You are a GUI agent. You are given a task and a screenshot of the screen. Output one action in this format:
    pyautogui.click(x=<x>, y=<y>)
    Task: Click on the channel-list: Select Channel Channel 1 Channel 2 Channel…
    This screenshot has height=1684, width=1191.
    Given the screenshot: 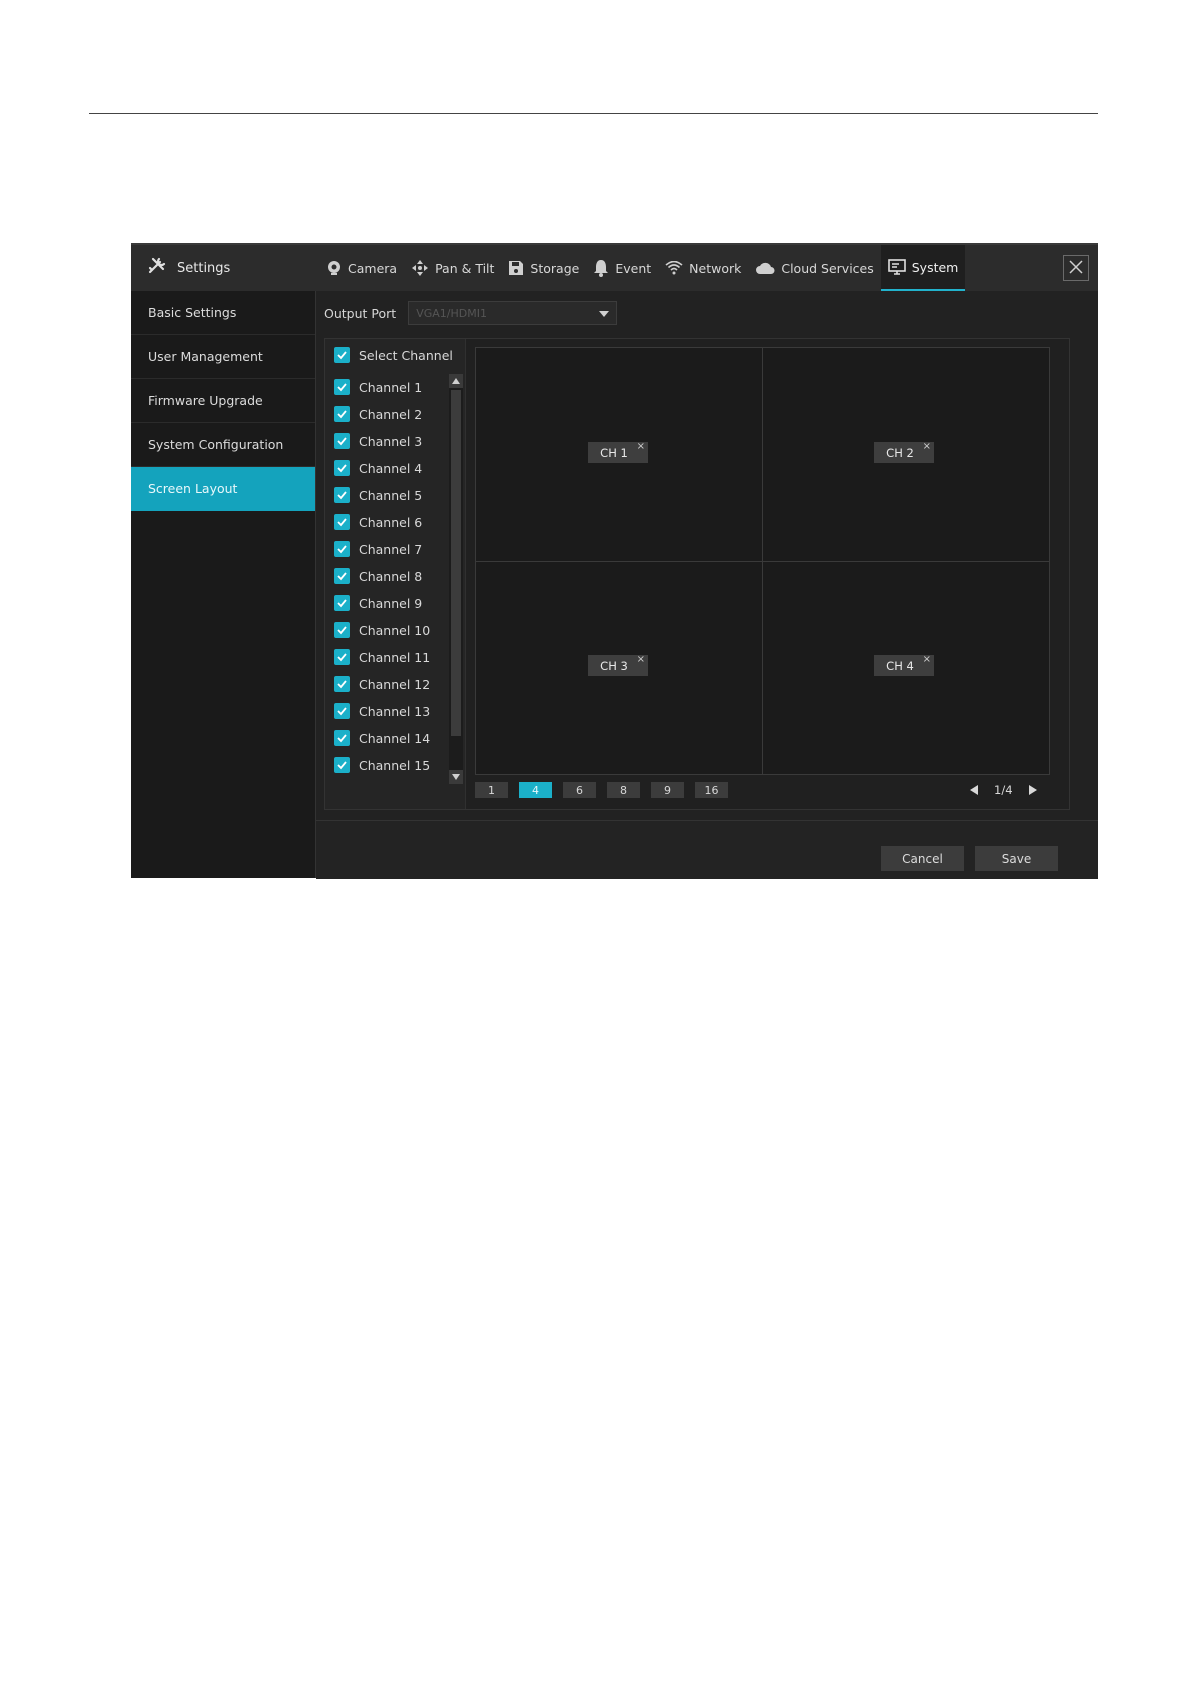 What is the action you would take?
    pyautogui.click(x=395, y=574)
    